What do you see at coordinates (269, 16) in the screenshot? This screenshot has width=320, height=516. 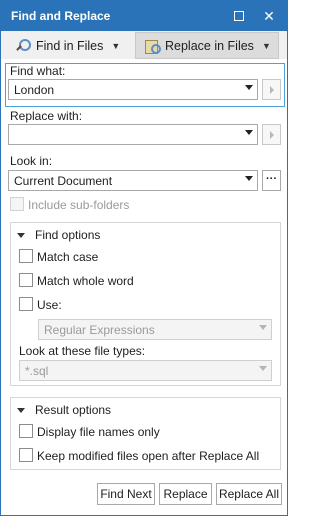 I see `close-icon: ✕` at bounding box center [269, 16].